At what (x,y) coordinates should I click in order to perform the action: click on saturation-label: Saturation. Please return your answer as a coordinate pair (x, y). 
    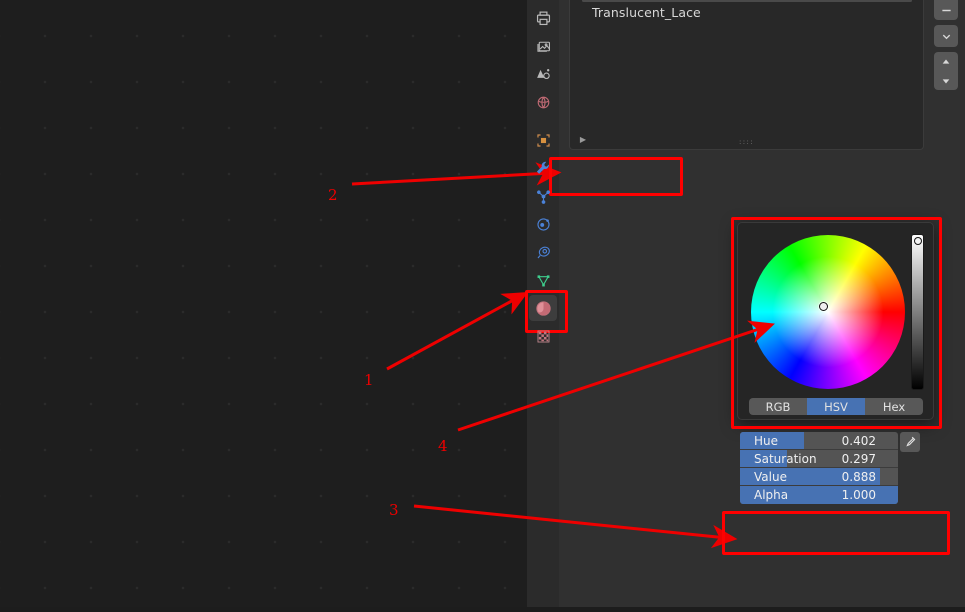
    Looking at the image, I should click on (785, 459).